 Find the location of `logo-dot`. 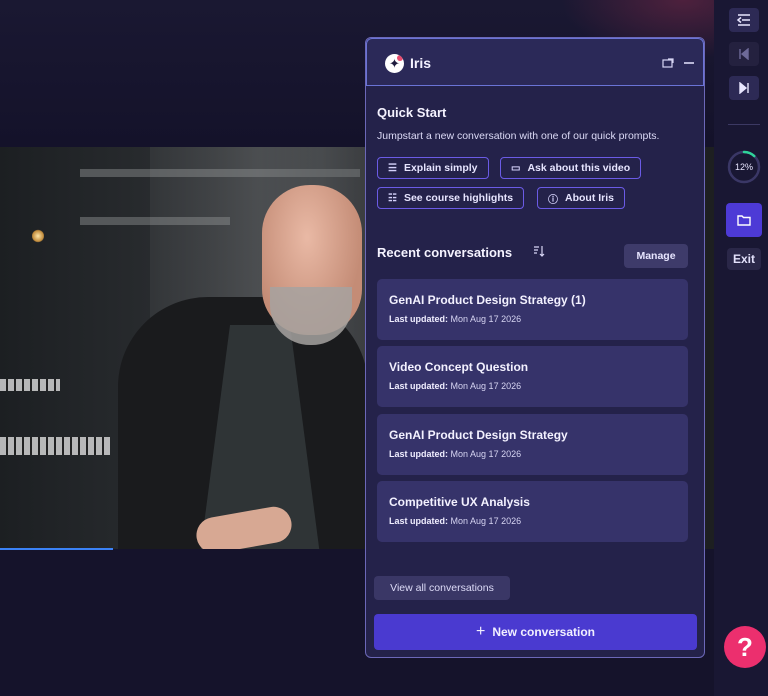

logo-dot is located at coordinates (400, 58).